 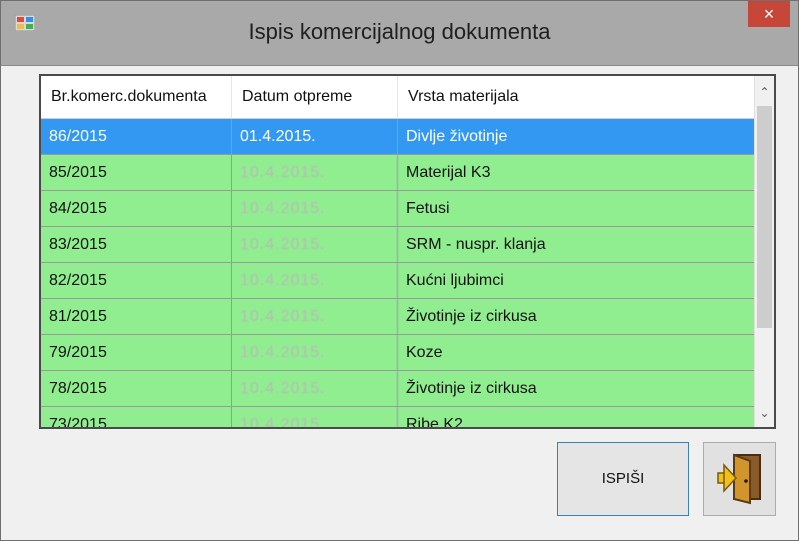 I want to click on exit-door-icon, so click(x=739, y=479).